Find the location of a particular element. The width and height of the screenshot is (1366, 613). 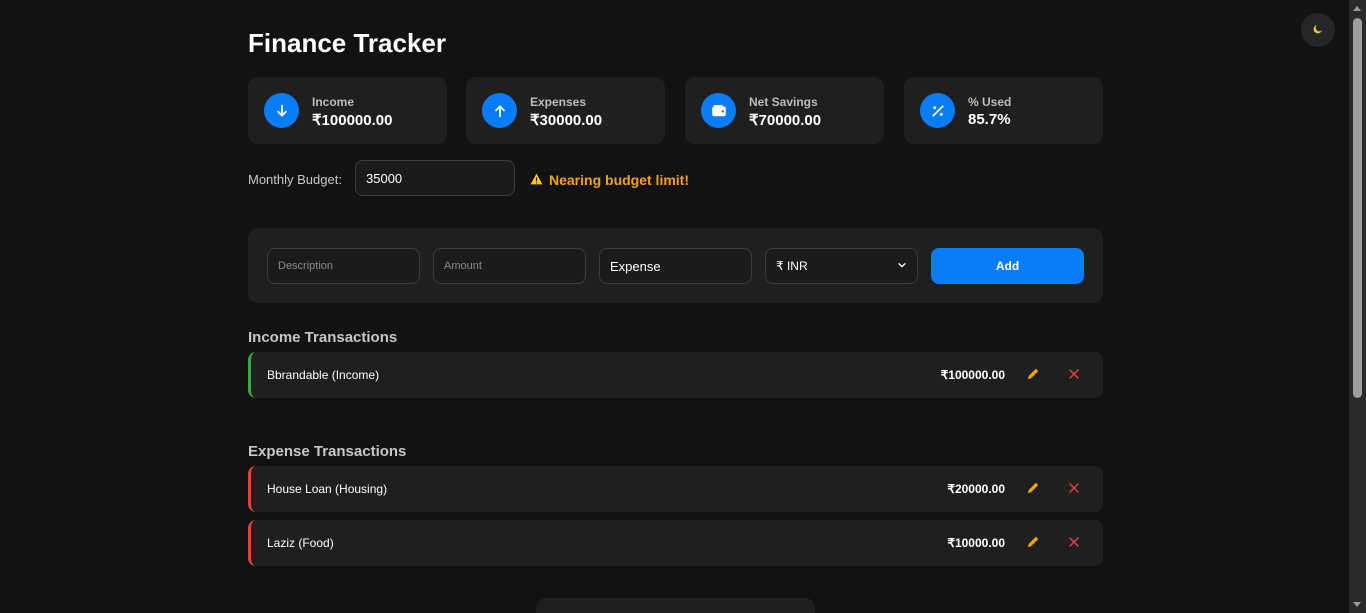

percent-icon is located at coordinates (937, 110).